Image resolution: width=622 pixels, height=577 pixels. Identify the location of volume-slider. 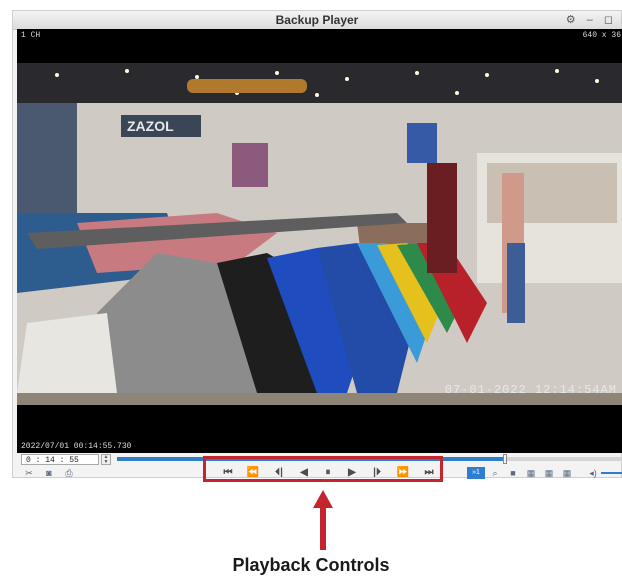
(611, 473).